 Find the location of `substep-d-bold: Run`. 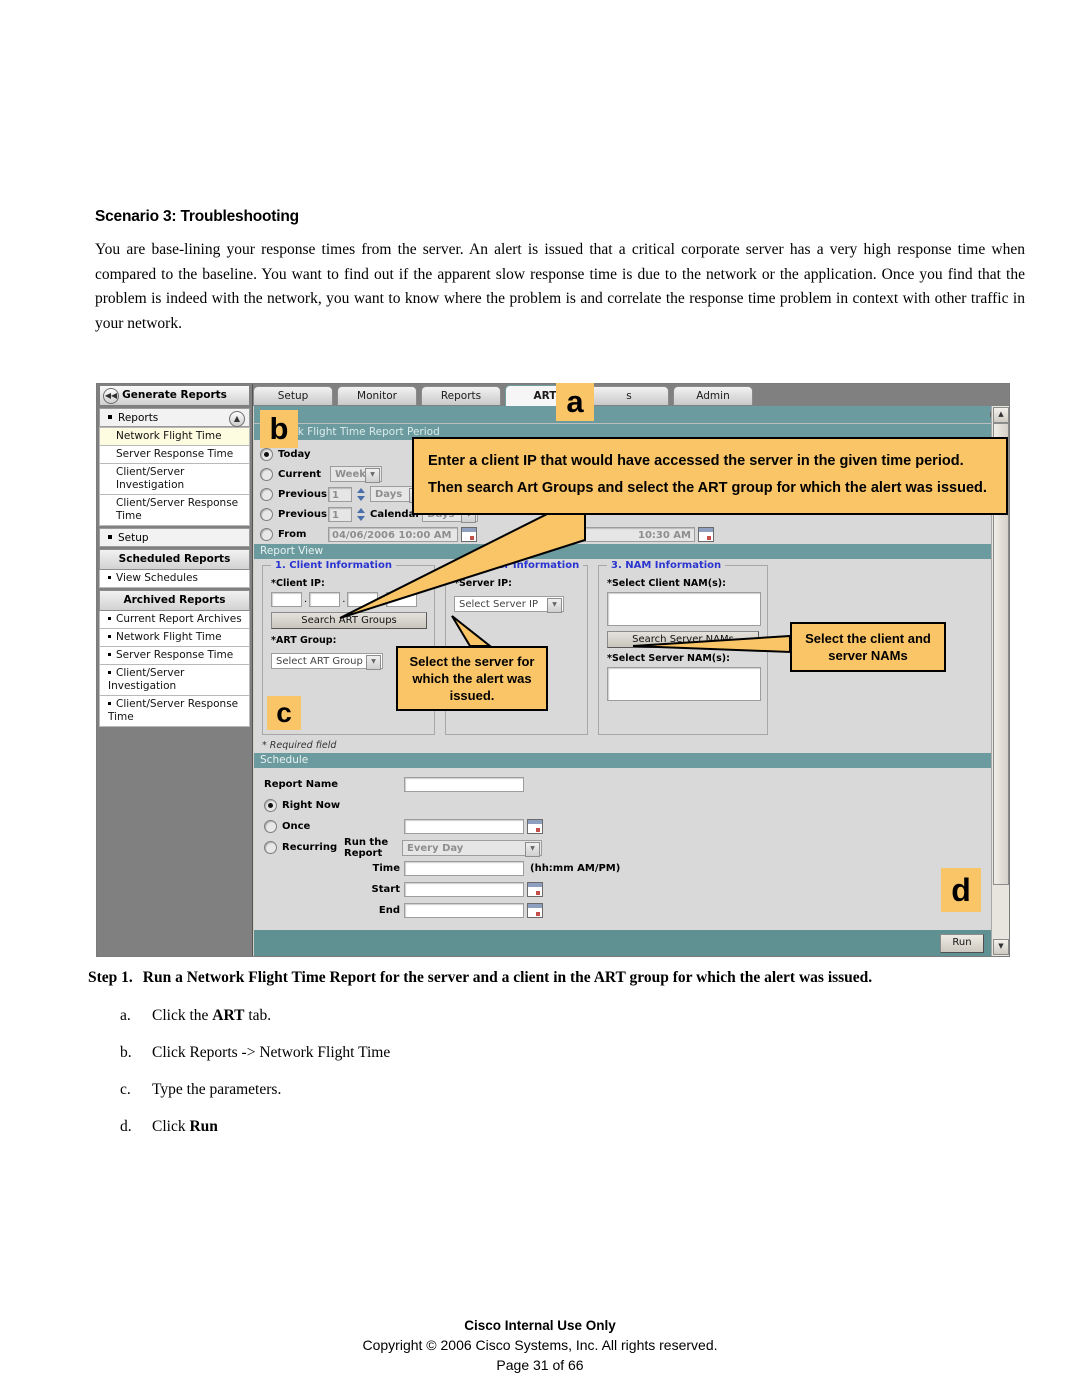

substep-d-bold: Run is located at coordinates (203, 1126).